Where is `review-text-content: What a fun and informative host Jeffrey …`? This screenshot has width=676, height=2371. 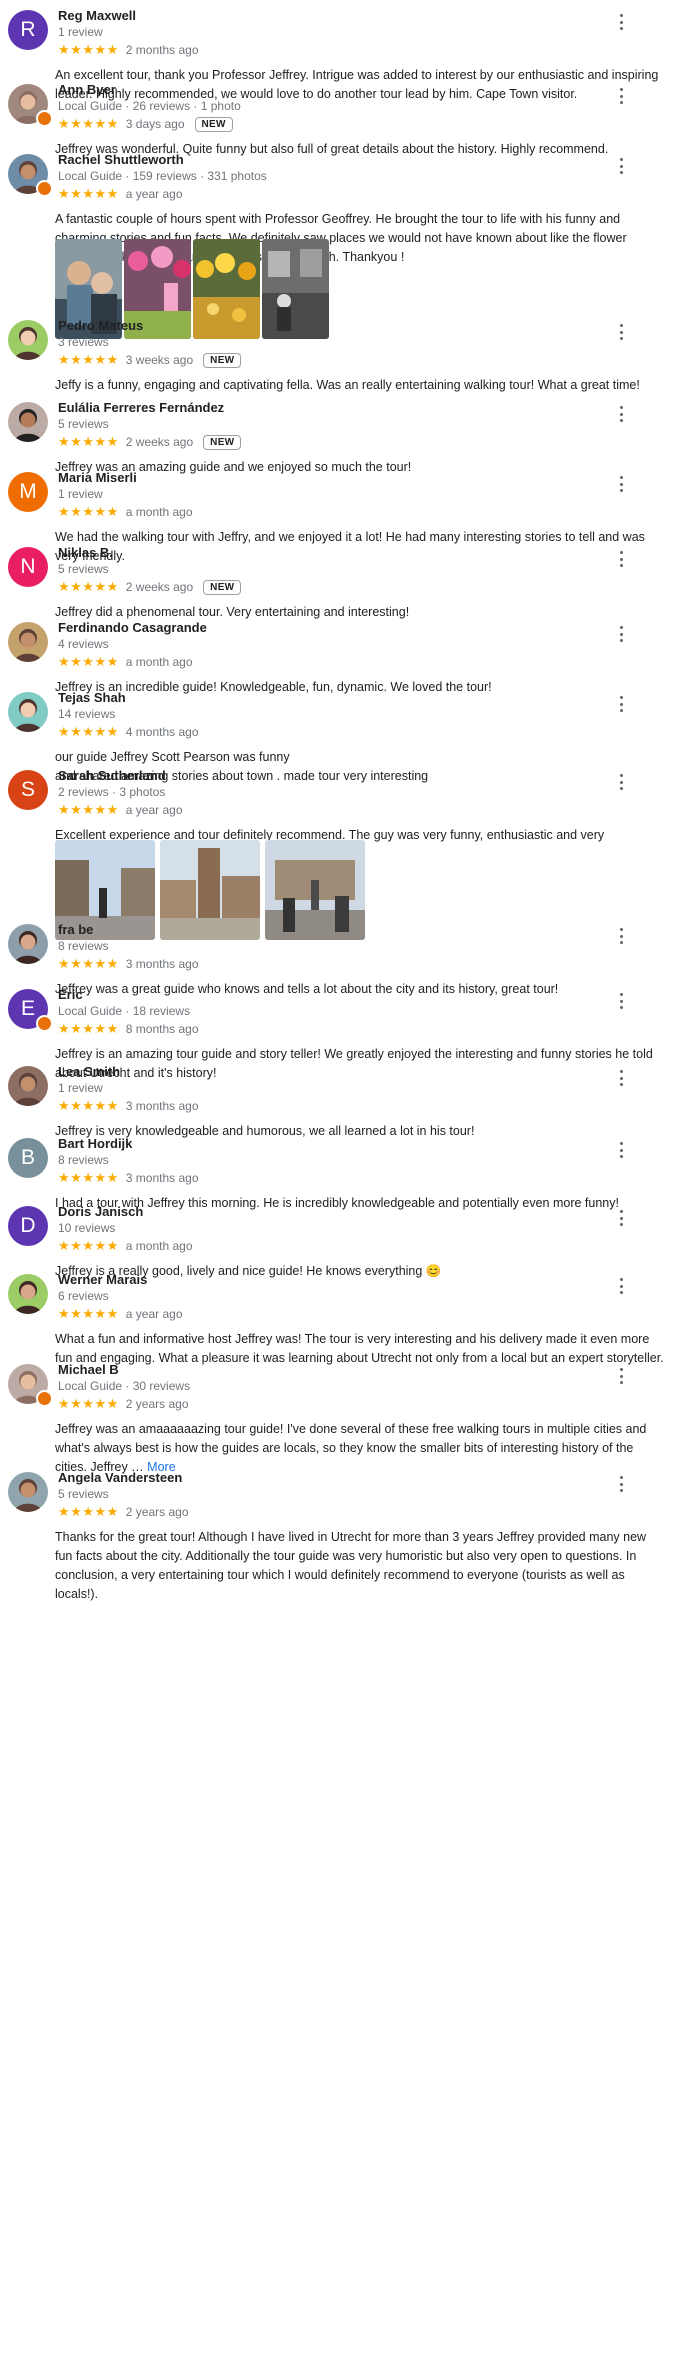
review-text-content: What a fun and informative host Jeffrey … is located at coordinates (359, 1348).